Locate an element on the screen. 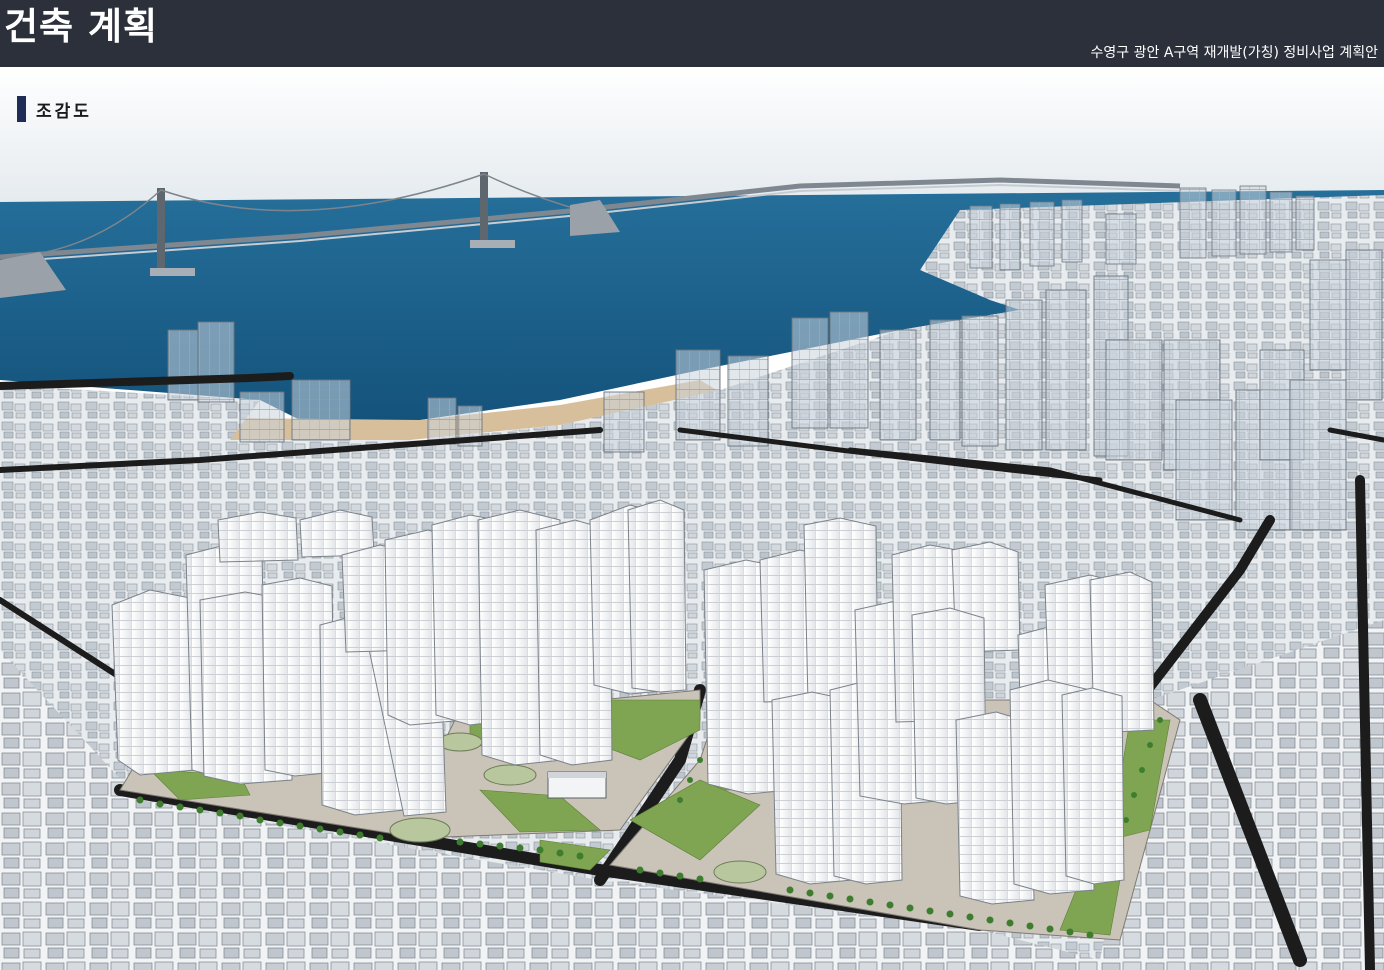 This screenshot has height=970, width=1384. page-title: 건축 계획 is located at coordinates (81, 26).